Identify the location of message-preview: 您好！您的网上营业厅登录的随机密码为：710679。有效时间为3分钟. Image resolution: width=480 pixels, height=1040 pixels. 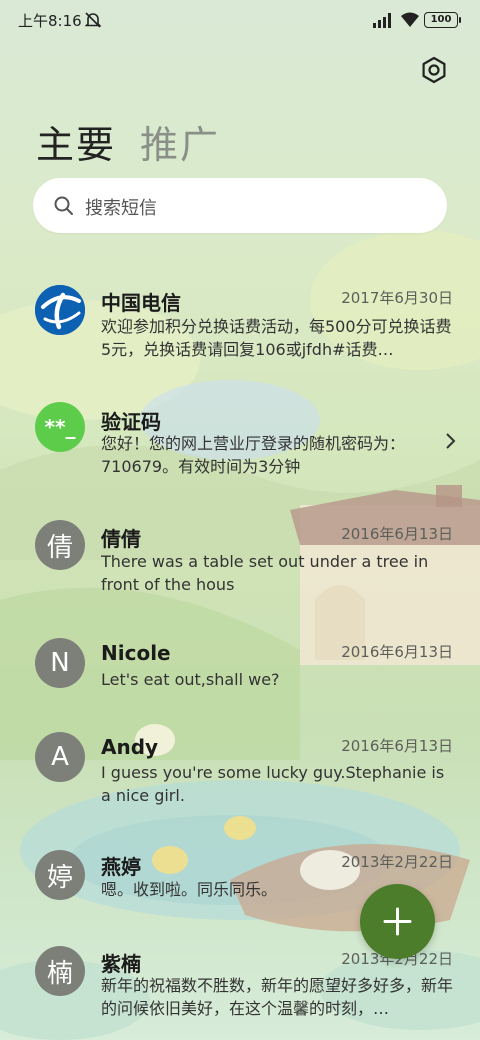
(253, 455).